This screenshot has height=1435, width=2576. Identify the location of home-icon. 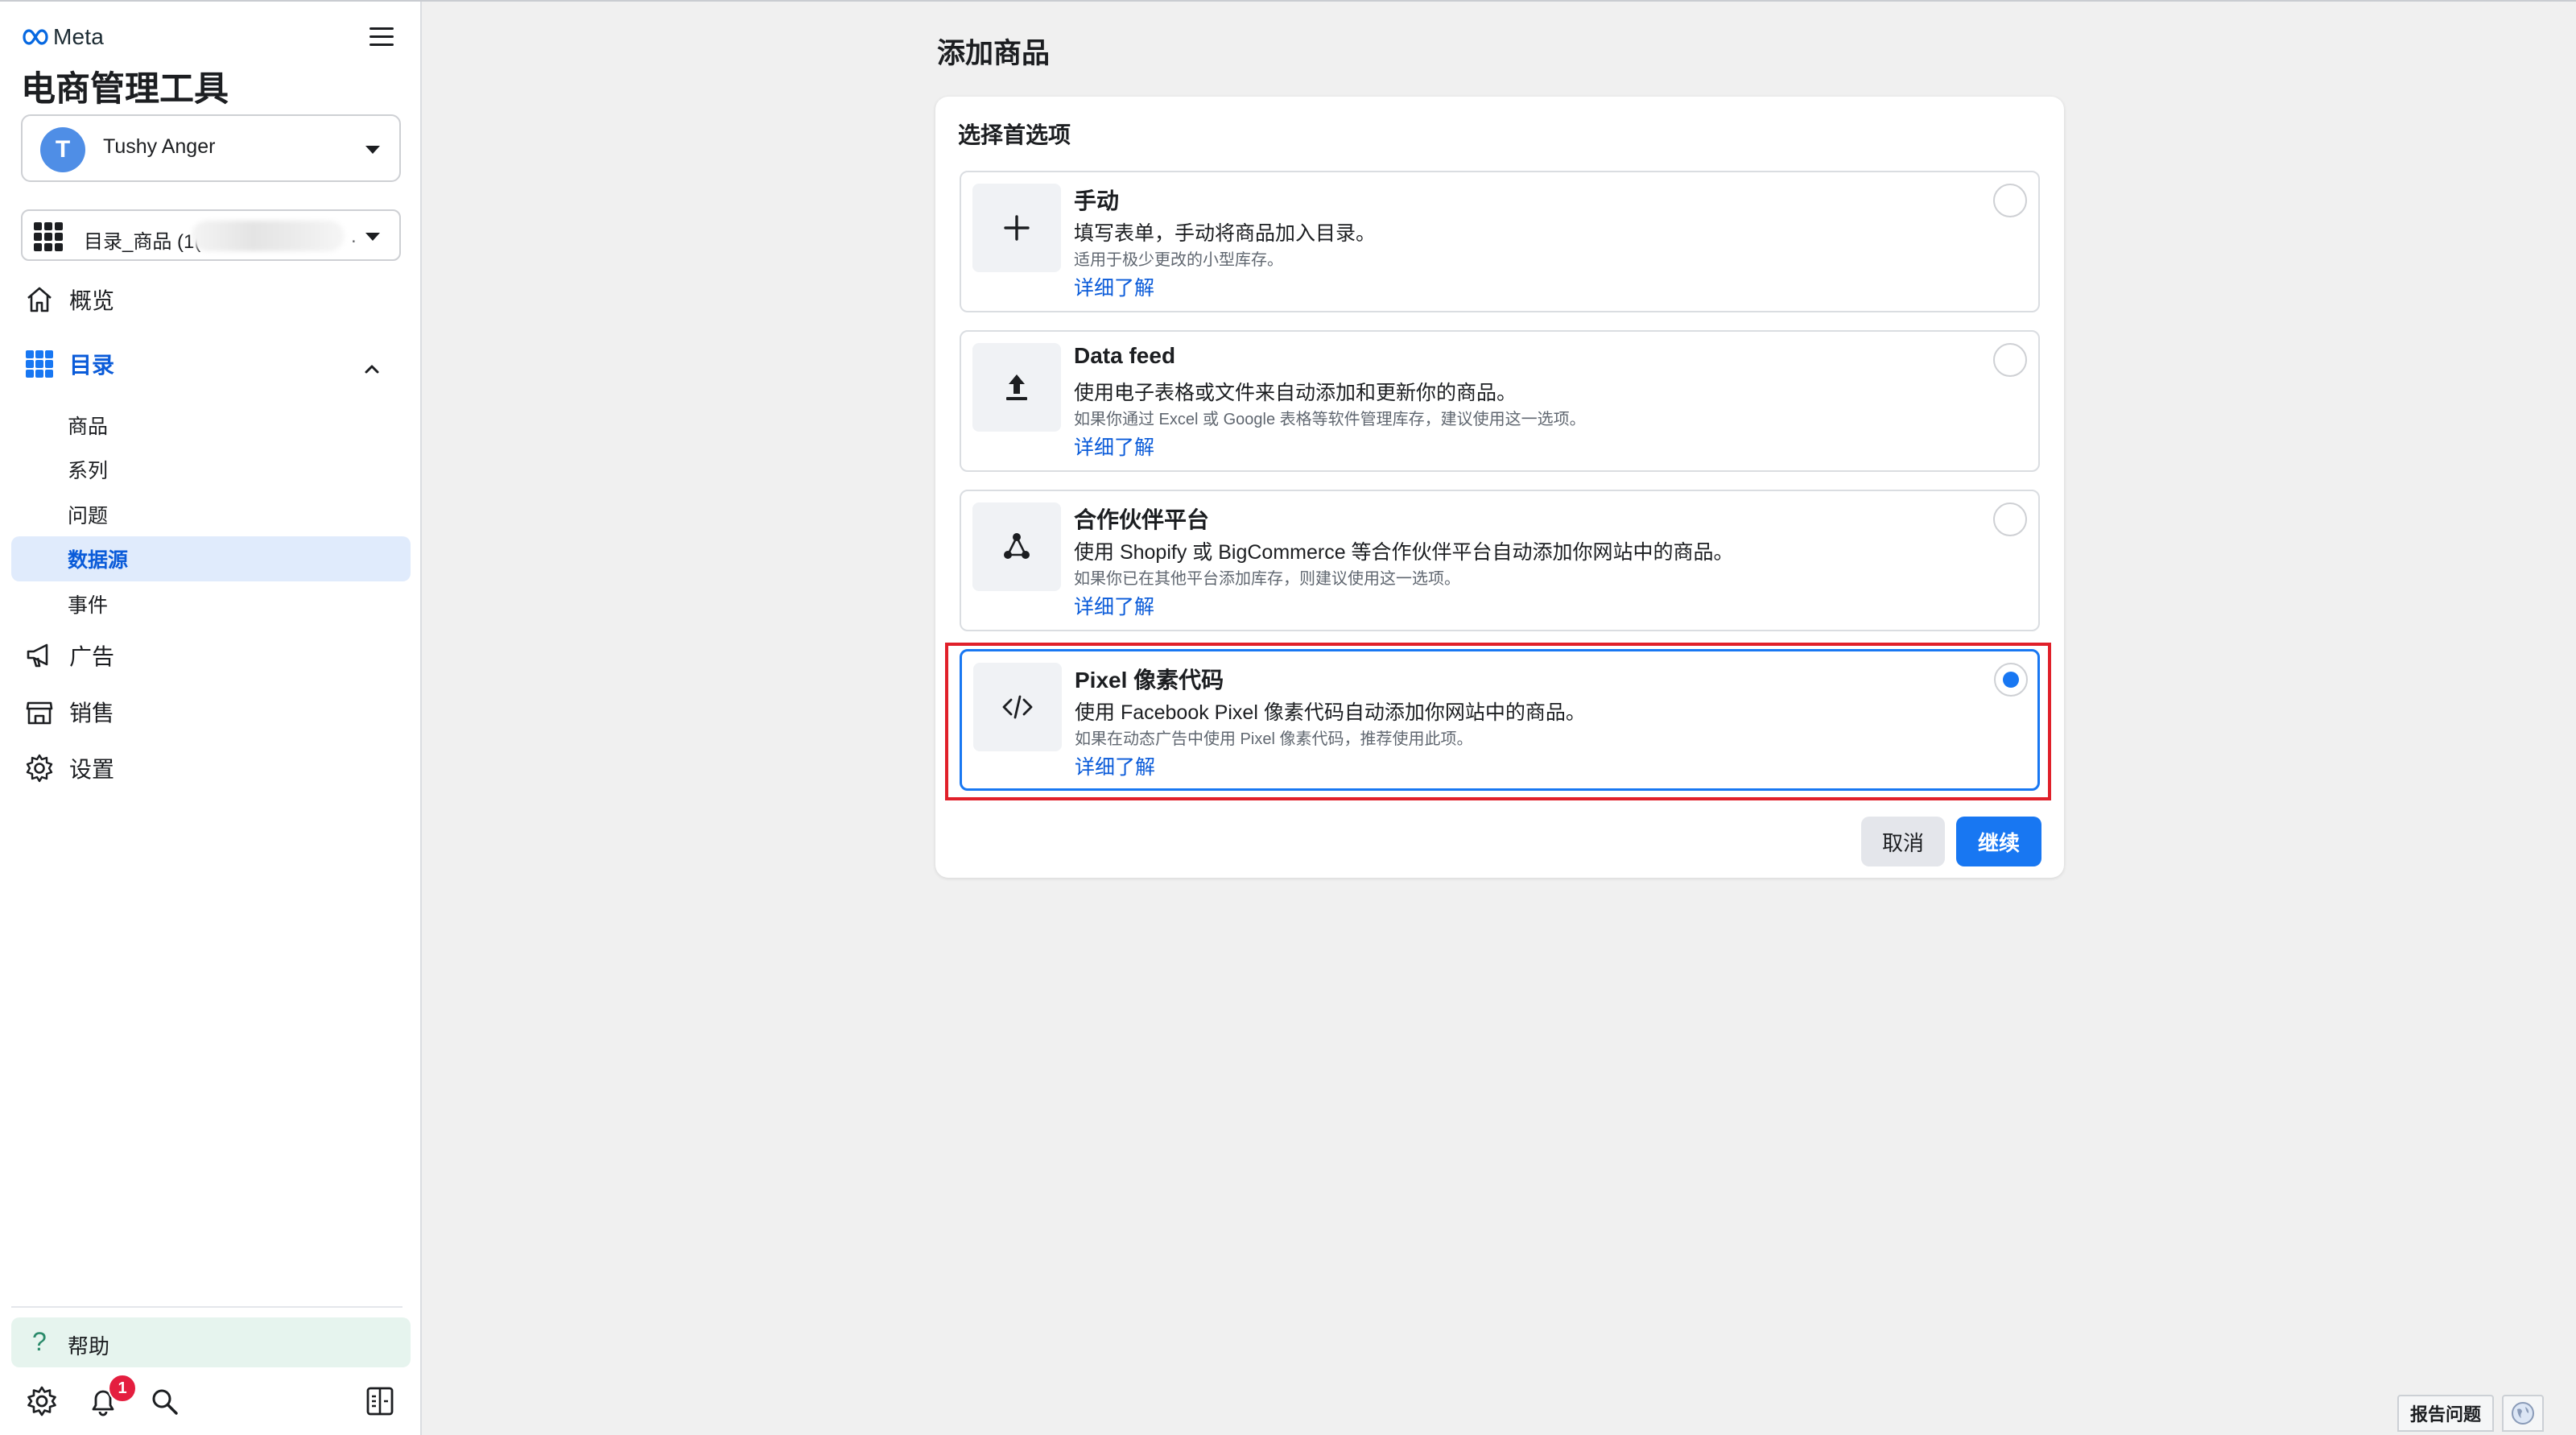
(39, 299).